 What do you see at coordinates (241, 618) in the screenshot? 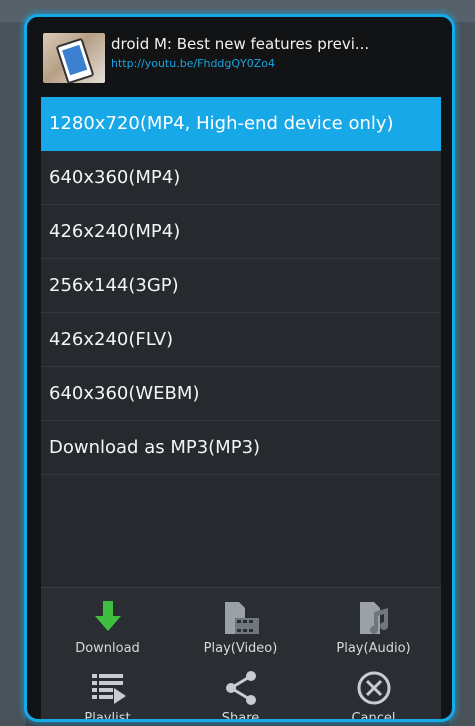
I see `video-icon` at bounding box center [241, 618].